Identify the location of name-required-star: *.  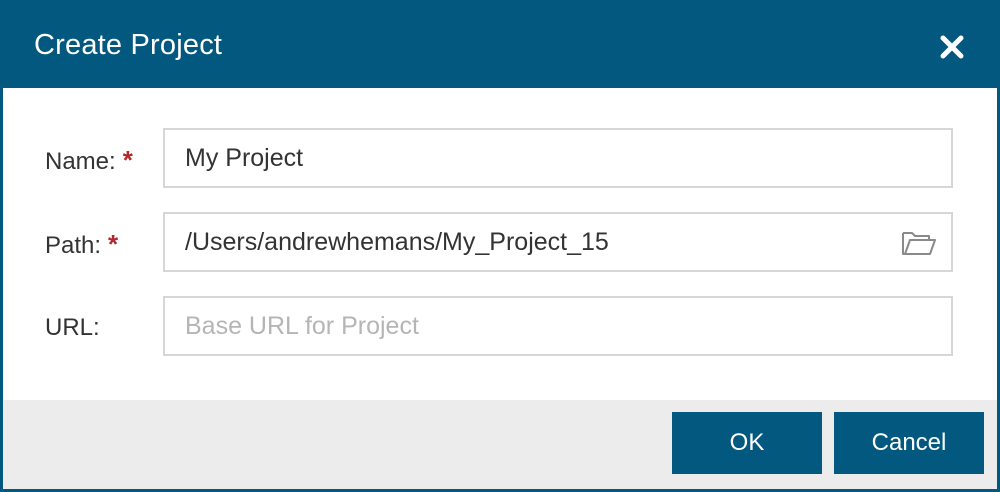
(127, 160).